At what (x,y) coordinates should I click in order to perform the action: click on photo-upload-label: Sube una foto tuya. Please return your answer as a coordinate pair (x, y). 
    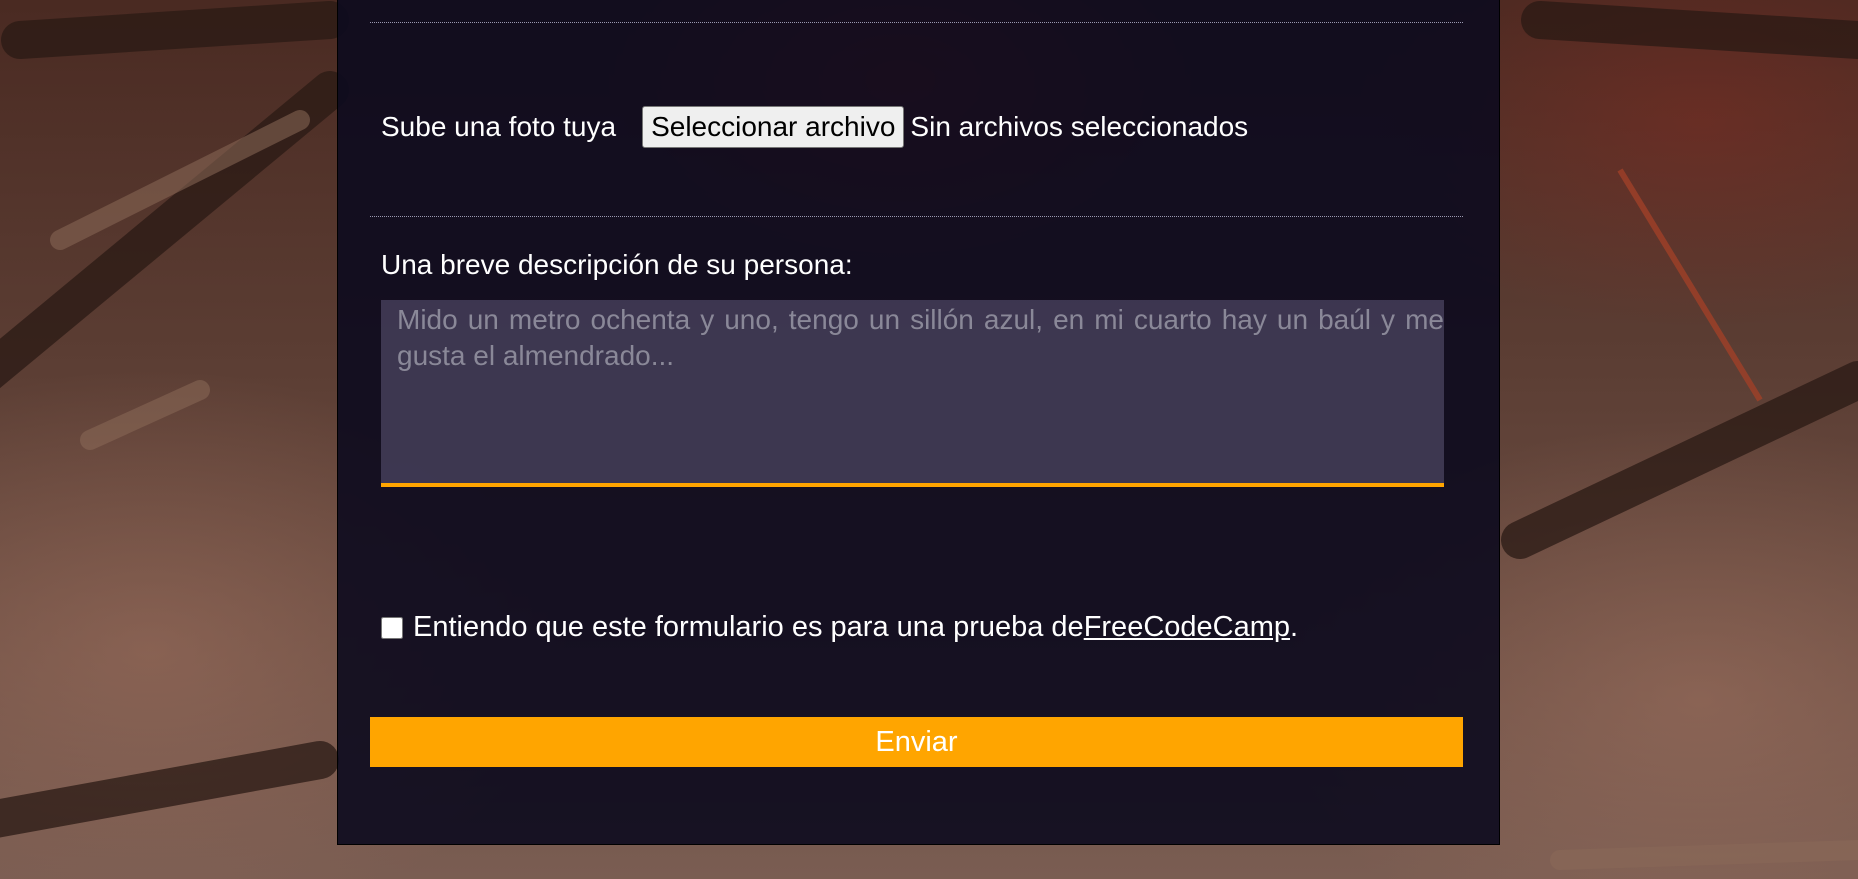
    Looking at the image, I should click on (499, 126).